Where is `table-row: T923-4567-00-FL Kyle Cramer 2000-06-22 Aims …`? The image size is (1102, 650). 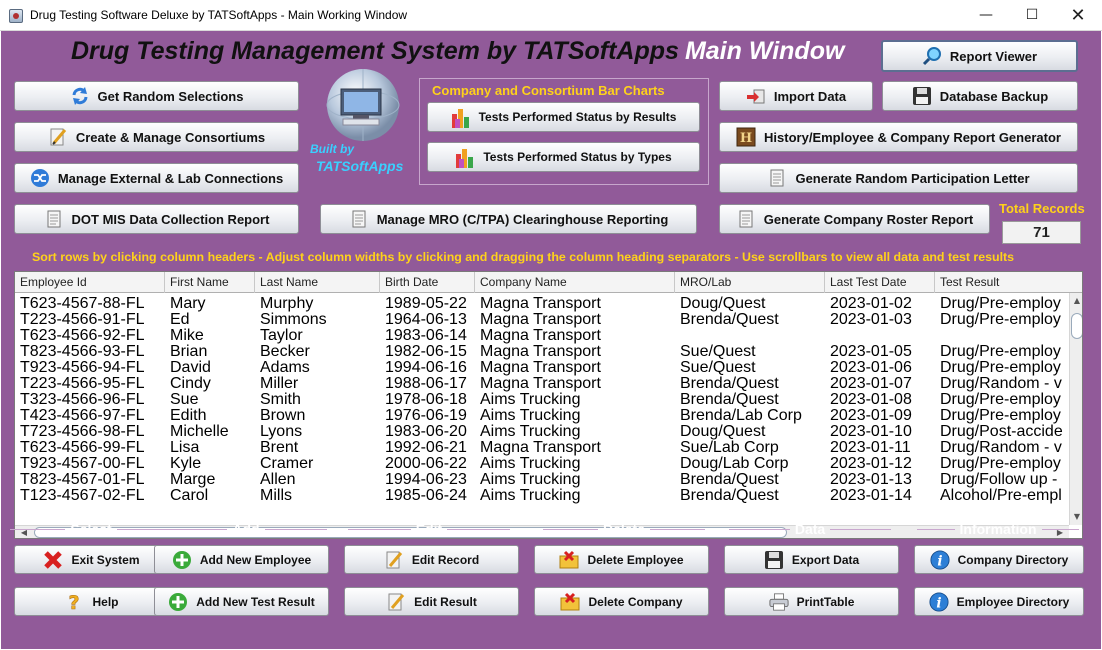 table-row: T923-4567-00-FL Kyle Cramer 2000-06-22 Aims … is located at coordinates (542, 463).